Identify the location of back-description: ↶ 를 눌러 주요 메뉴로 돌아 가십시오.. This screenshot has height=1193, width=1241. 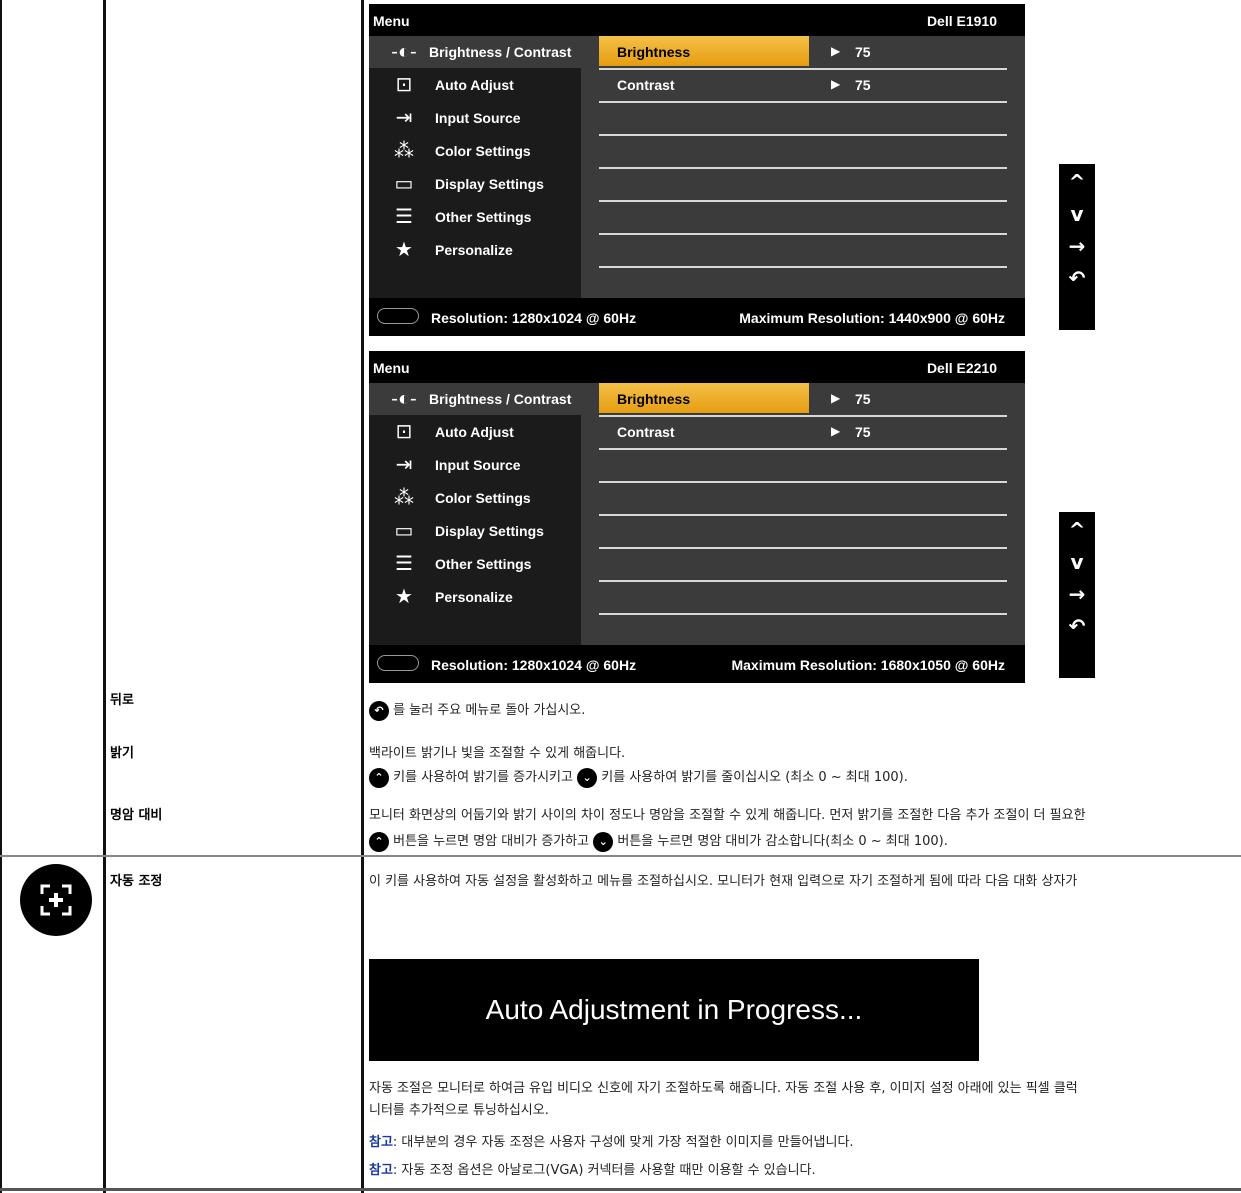
(477, 710).